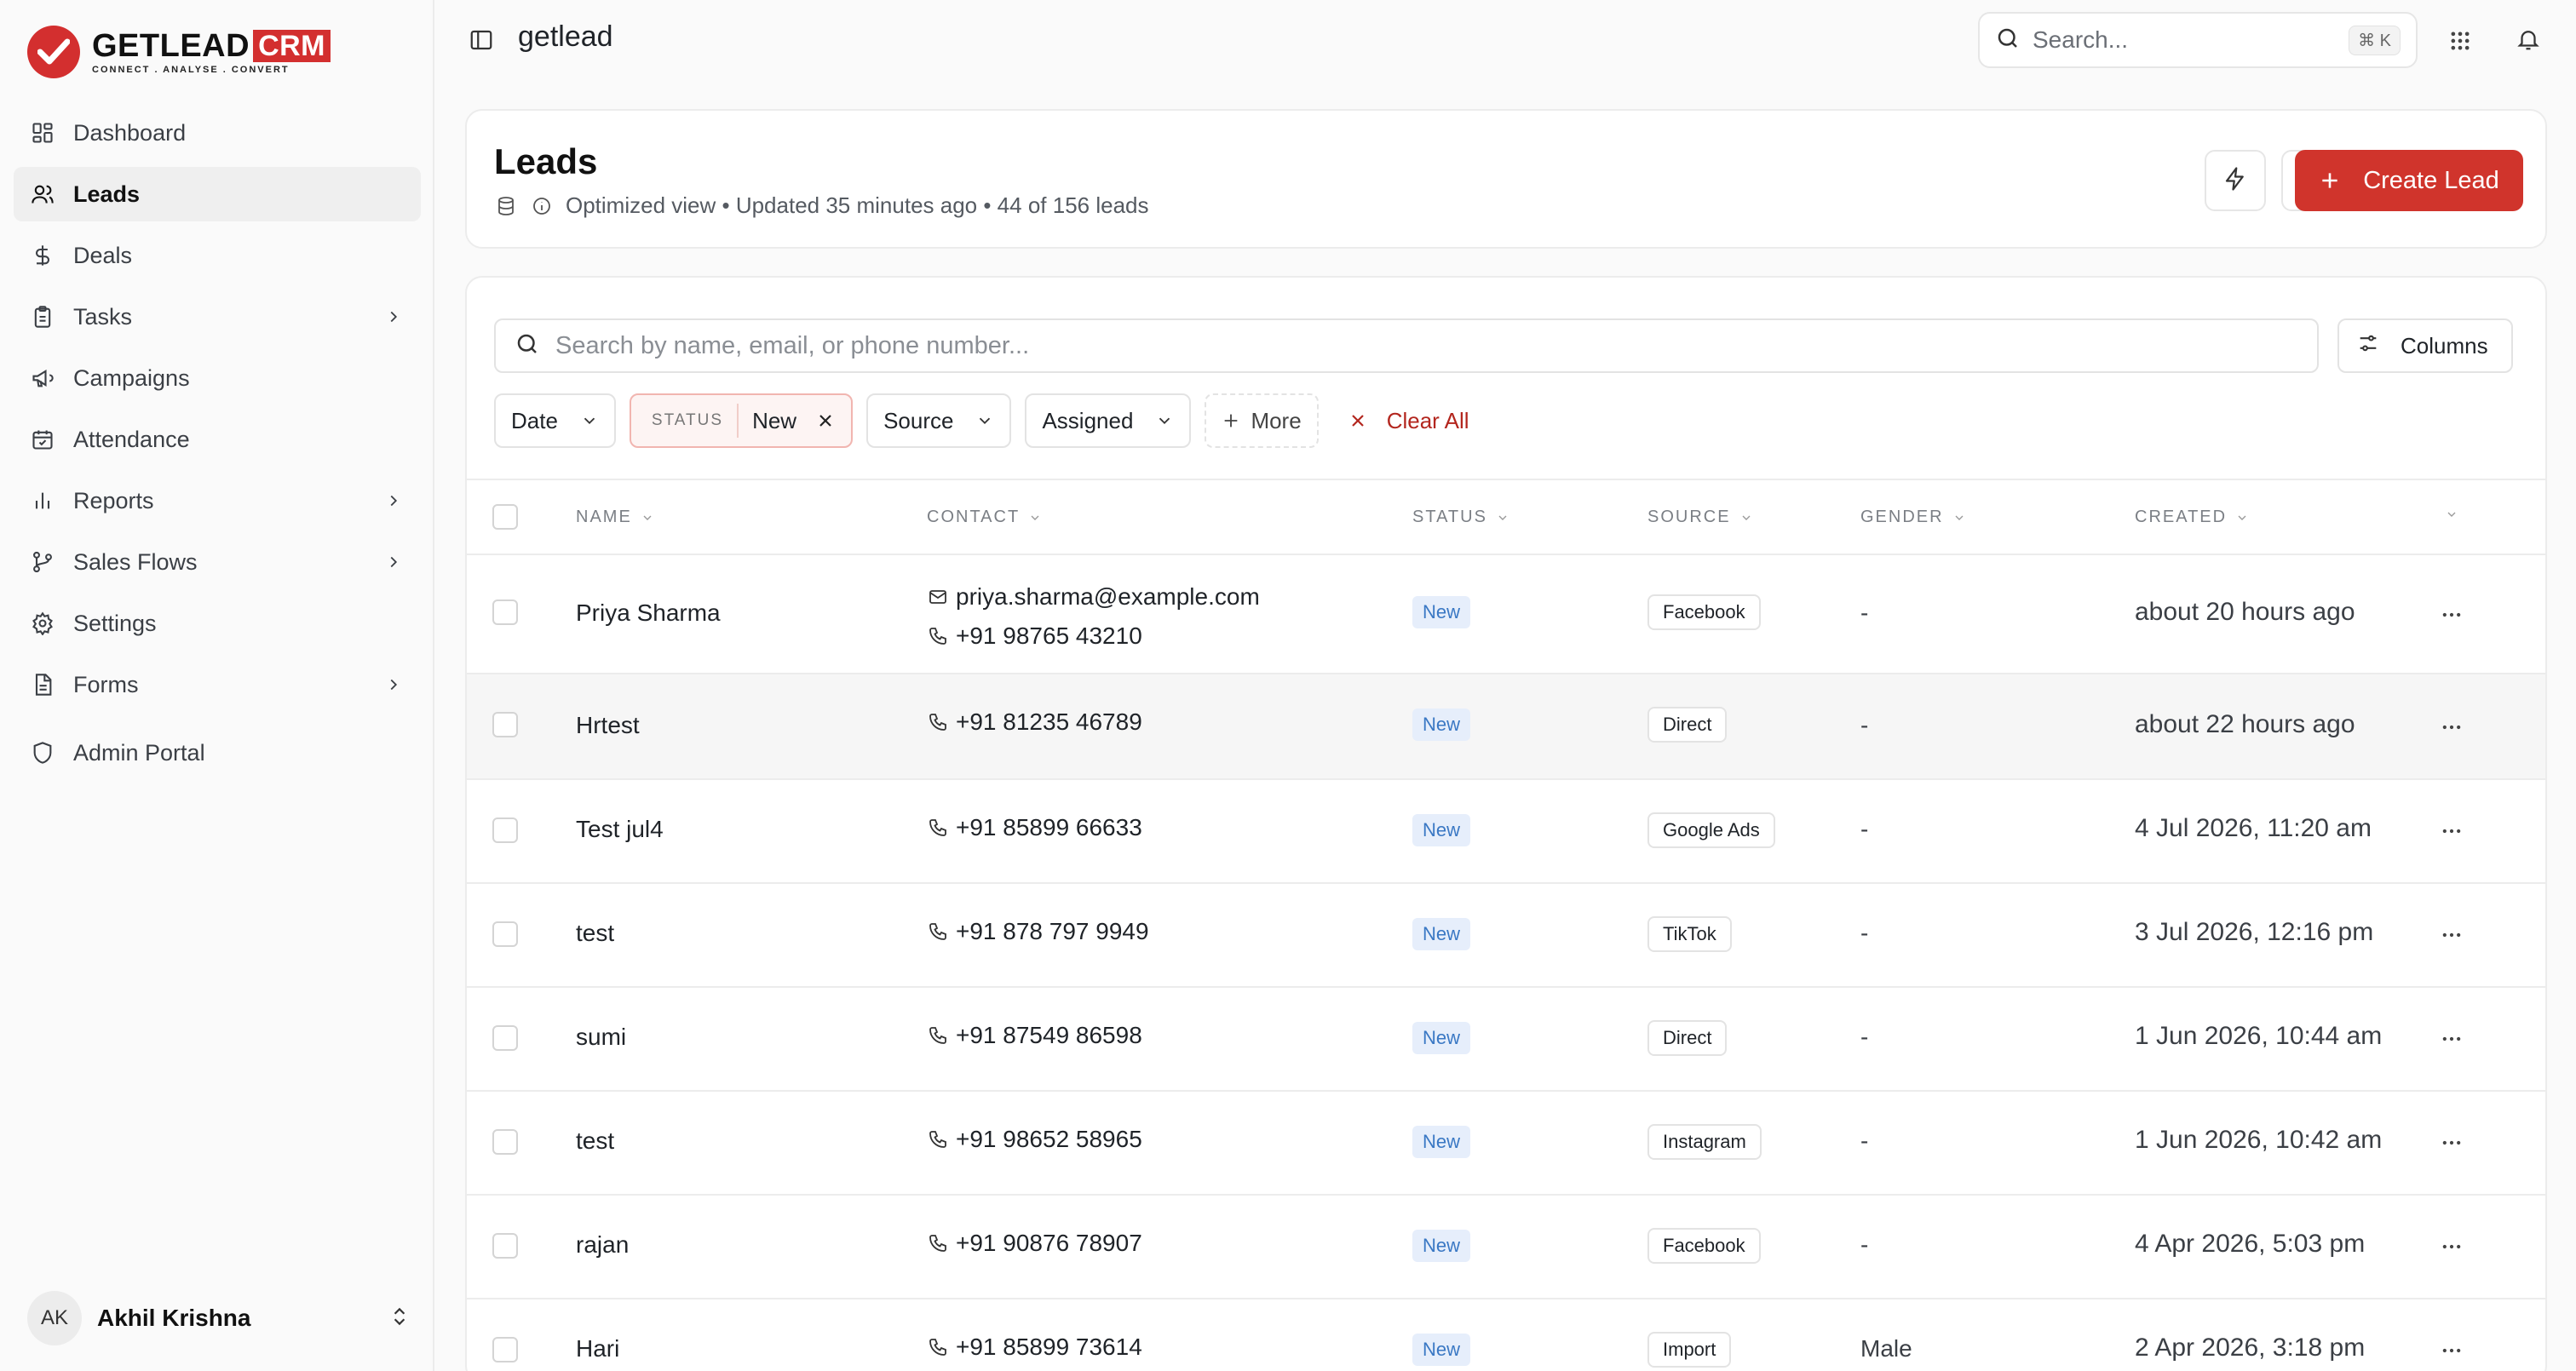 Image resolution: width=2576 pixels, height=1371 pixels. What do you see at coordinates (938, 597) in the screenshot?
I see `mail-icon` at bounding box center [938, 597].